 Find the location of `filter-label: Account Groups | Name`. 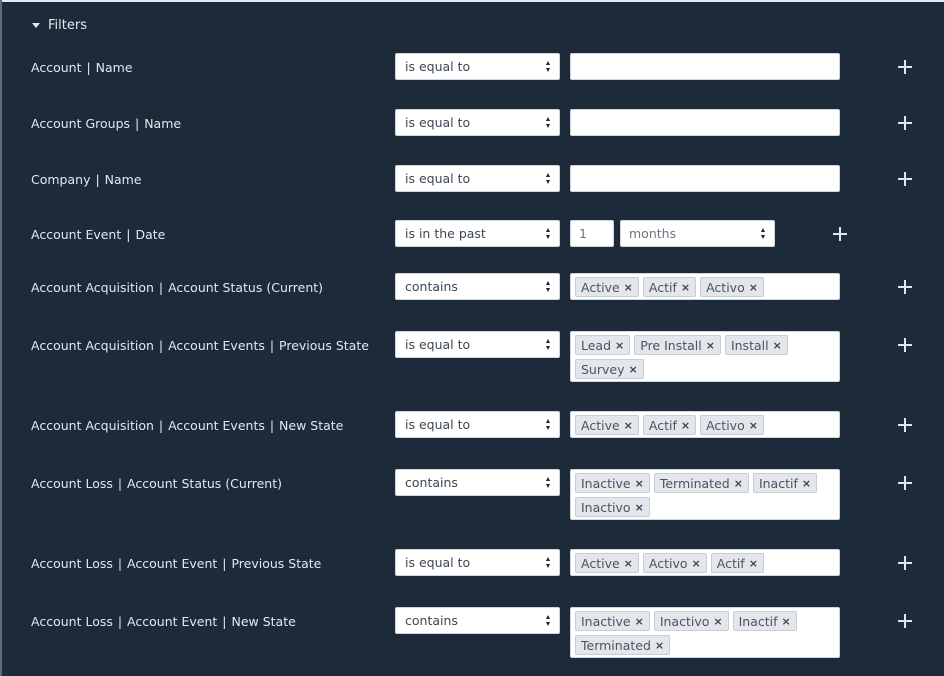

filter-label: Account Groups | Name is located at coordinates (106, 123).